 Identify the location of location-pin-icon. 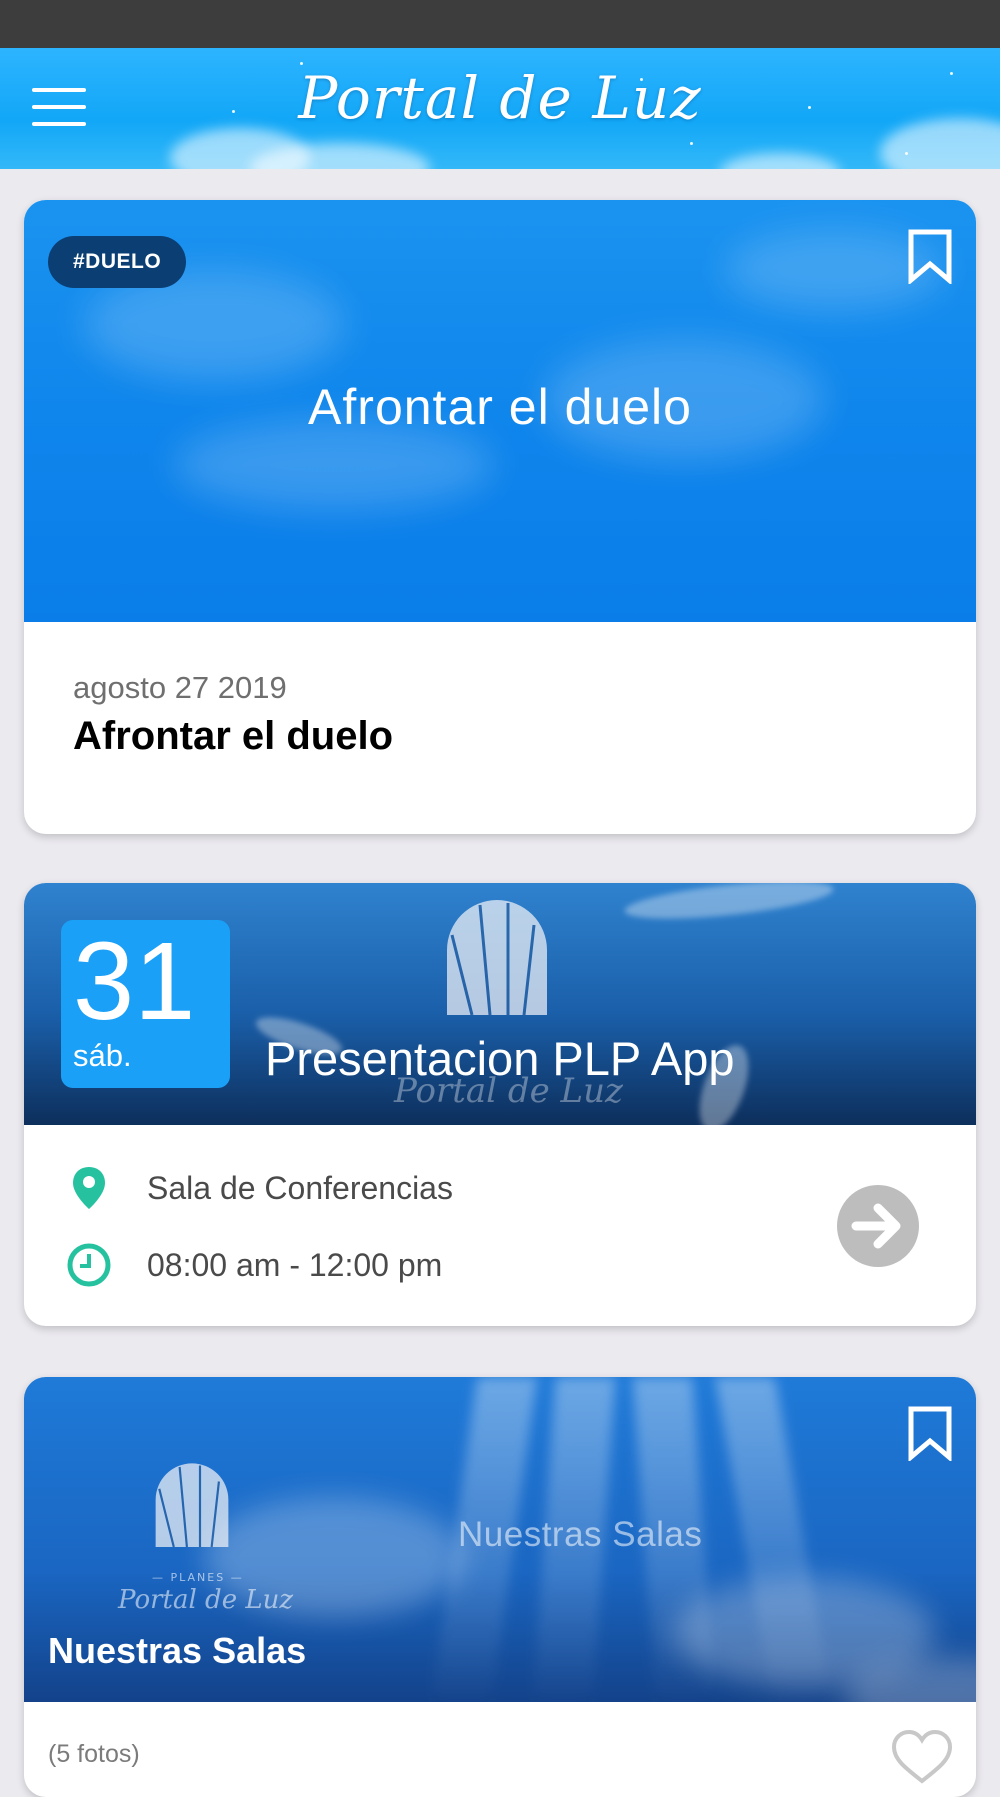
(89, 1188).